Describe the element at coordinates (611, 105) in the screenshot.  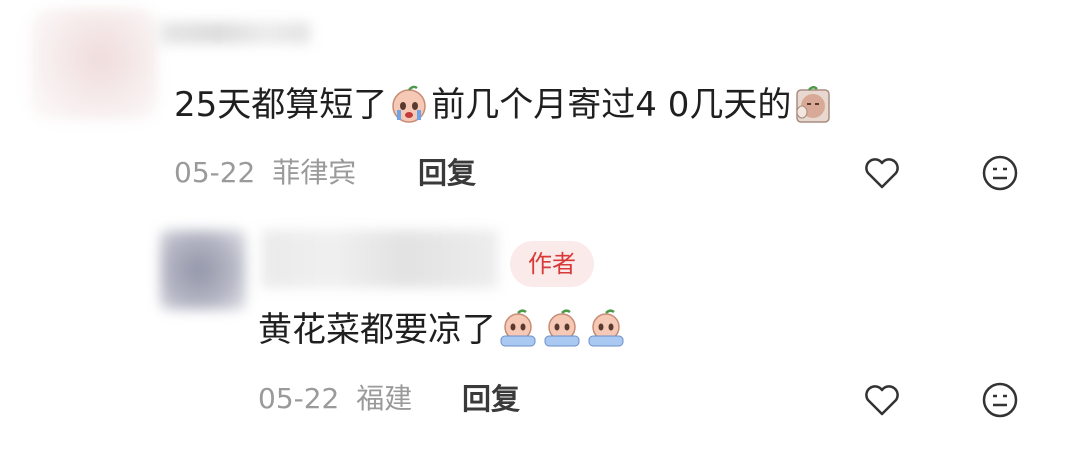
I see `comment-text-part: 前几个月寄过4 0几天的` at that location.